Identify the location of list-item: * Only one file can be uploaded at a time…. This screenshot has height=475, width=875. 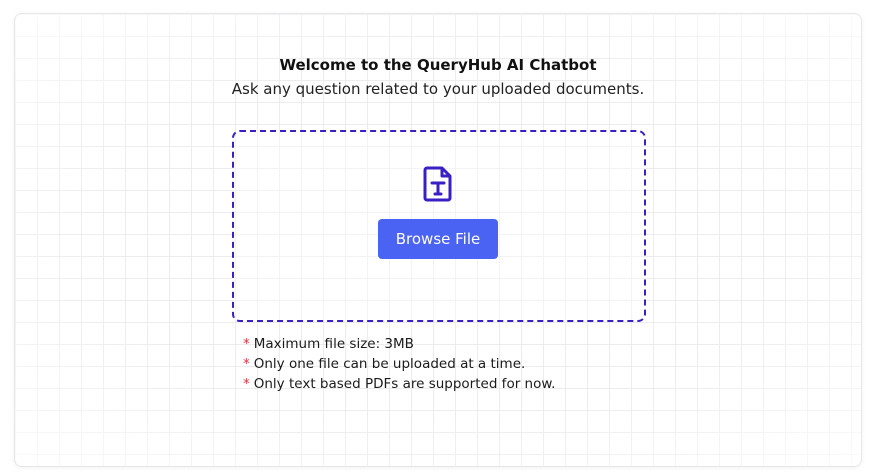
(399, 364).